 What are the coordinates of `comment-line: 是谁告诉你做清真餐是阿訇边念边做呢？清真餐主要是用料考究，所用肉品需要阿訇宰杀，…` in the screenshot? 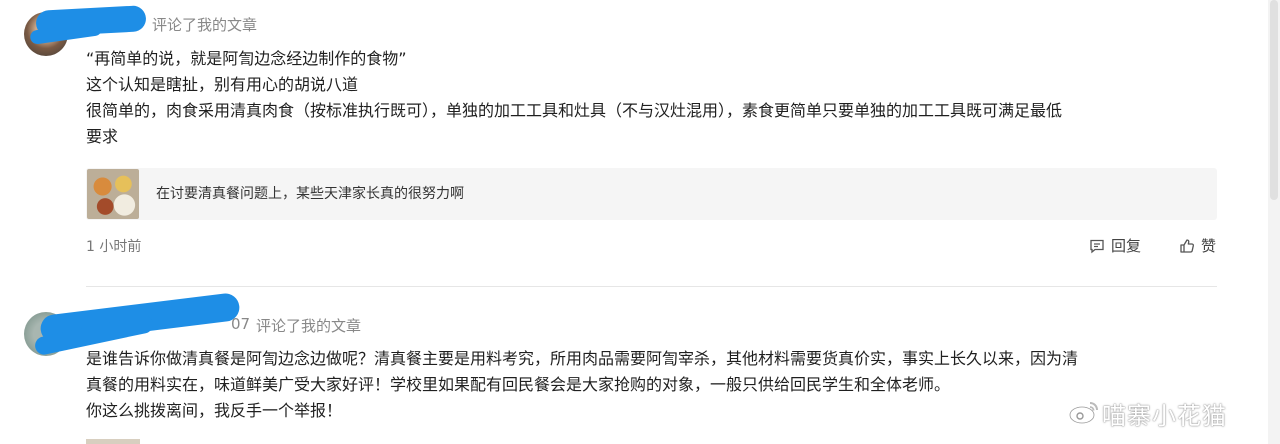 It's located at (582, 358).